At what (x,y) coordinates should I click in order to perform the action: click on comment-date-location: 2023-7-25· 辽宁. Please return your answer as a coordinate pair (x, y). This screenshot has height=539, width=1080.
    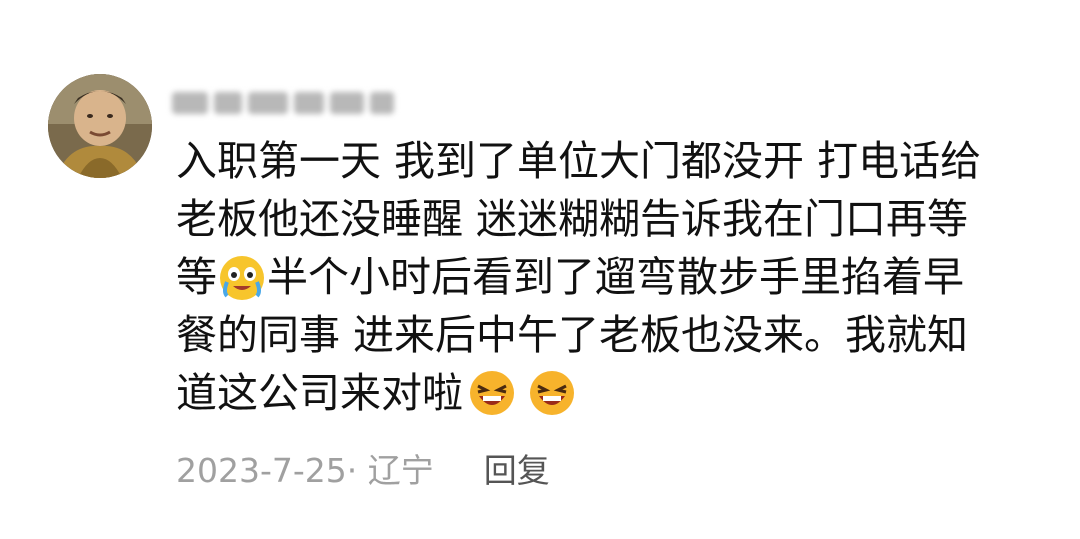
    Looking at the image, I should click on (305, 470).